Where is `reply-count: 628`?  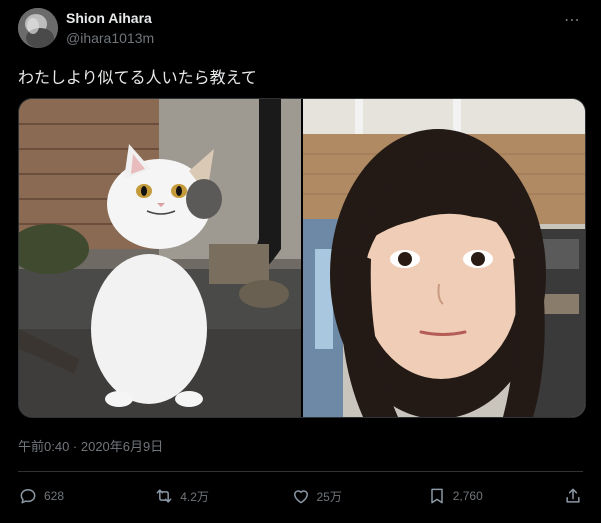
reply-count: 628 is located at coordinates (54, 496).